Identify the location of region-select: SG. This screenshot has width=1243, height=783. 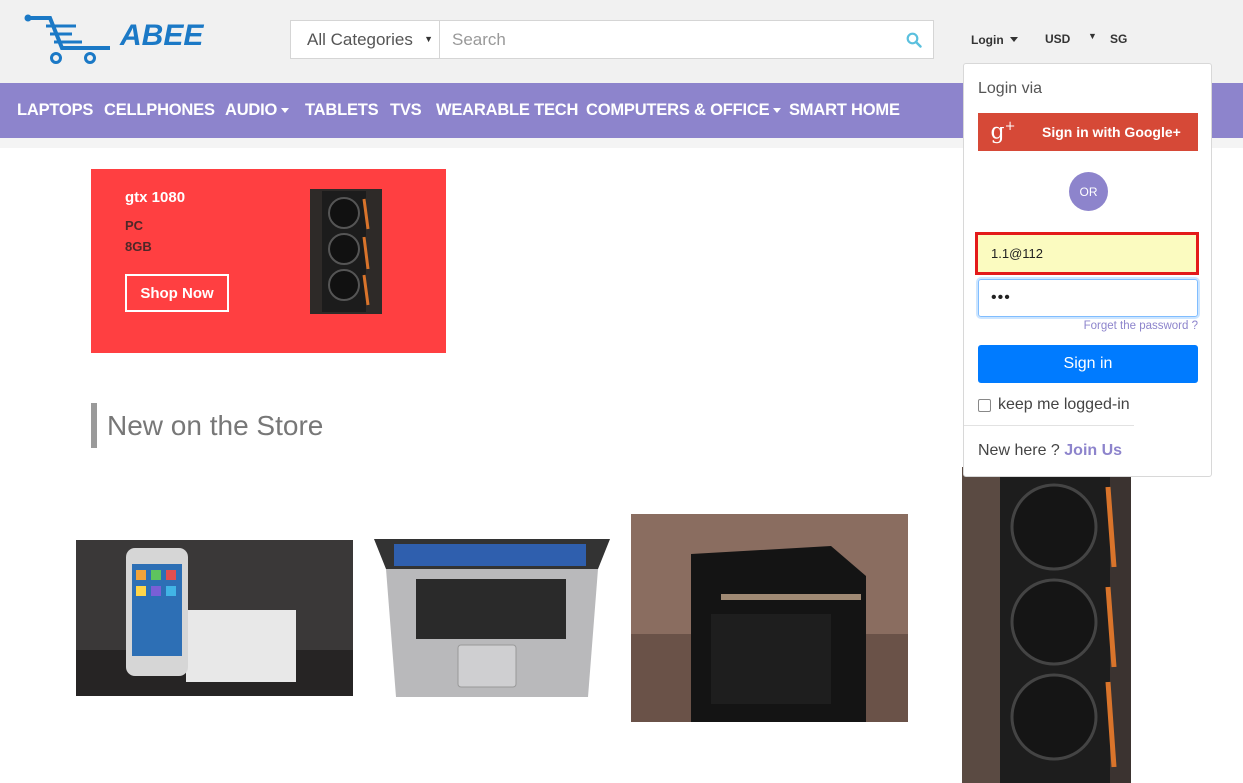
(1118, 39).